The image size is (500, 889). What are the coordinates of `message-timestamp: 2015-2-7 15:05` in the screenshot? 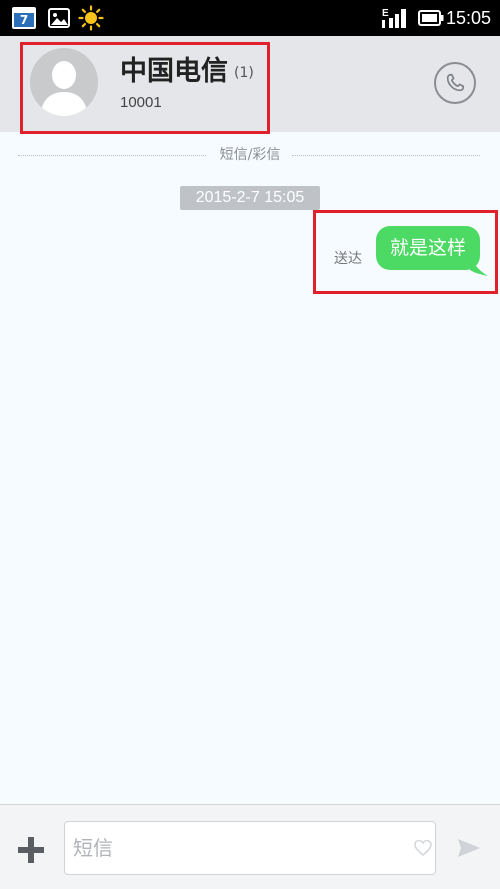 It's located at (250, 198).